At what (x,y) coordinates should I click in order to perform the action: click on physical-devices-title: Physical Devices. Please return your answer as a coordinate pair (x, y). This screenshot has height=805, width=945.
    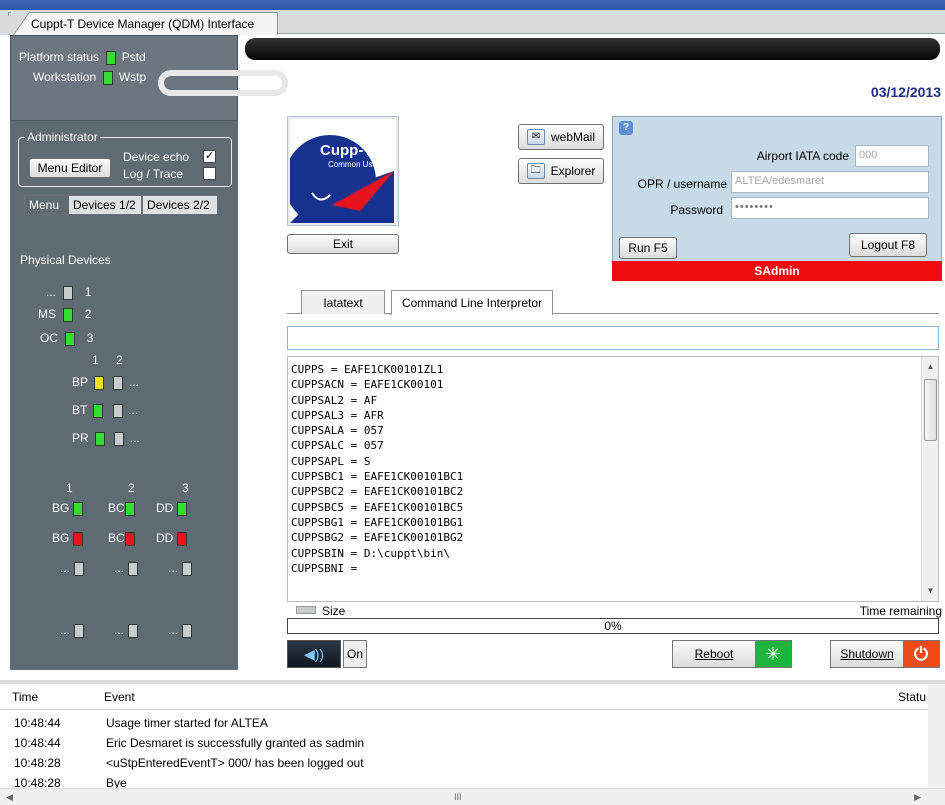
    Looking at the image, I should click on (65, 260).